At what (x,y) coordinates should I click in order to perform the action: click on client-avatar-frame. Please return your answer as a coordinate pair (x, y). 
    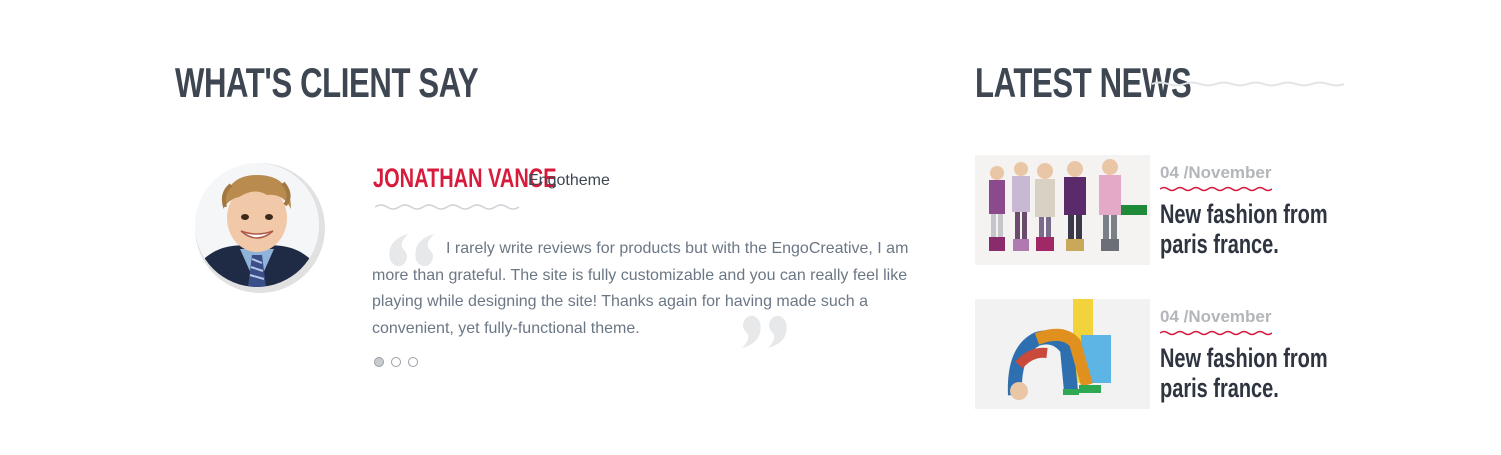
    Looking at the image, I should click on (260, 228).